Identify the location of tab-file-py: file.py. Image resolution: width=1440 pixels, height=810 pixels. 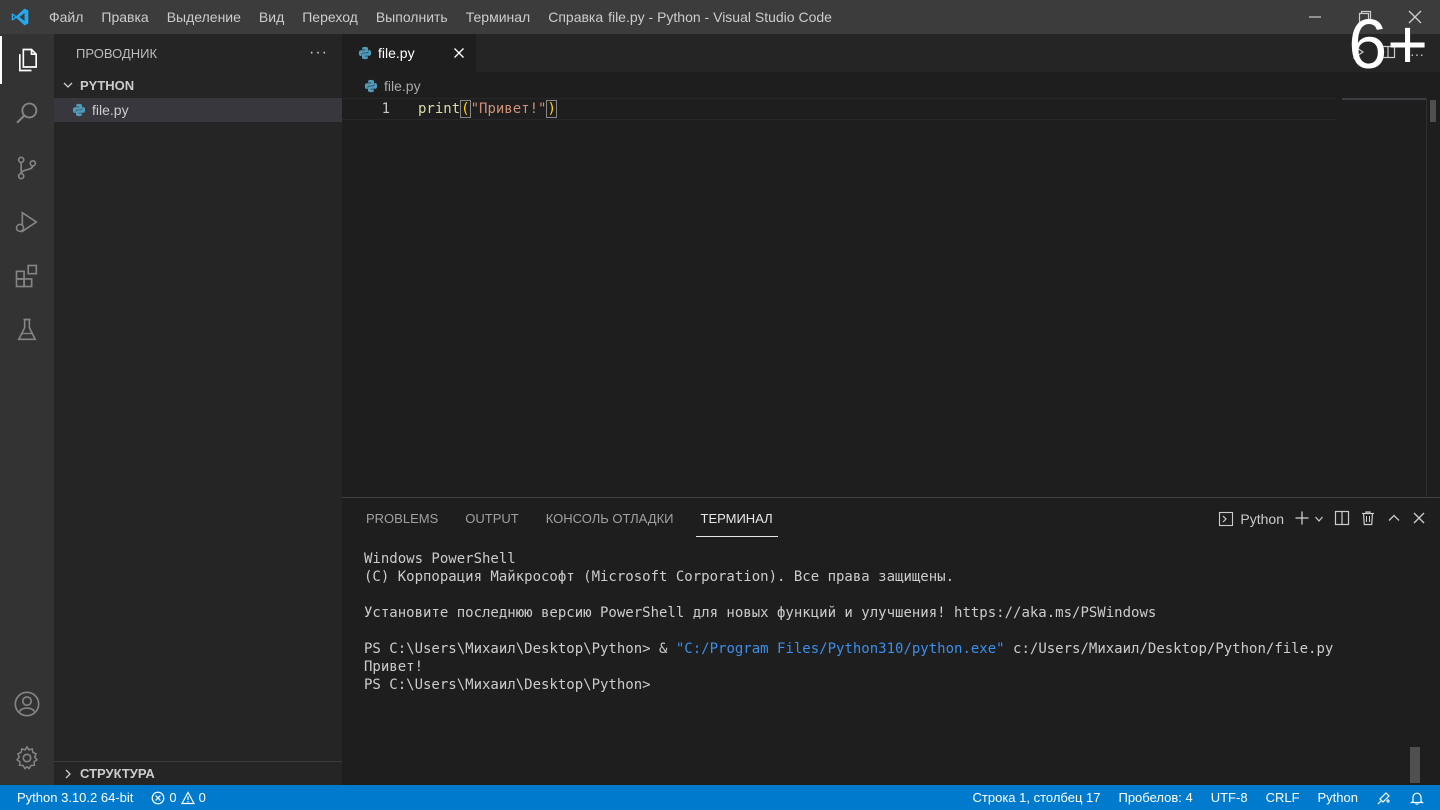
(409, 53).